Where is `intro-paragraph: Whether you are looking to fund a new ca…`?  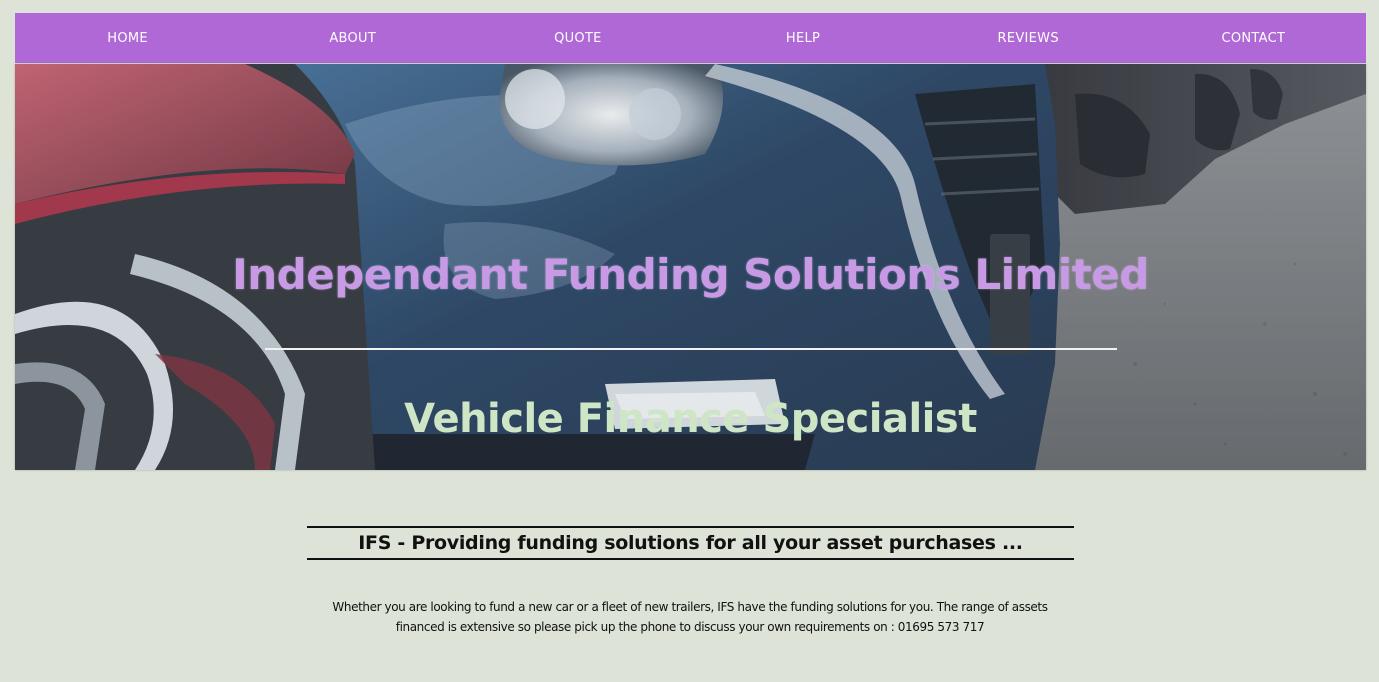
intro-paragraph: Whether you are looking to fund a new ca… is located at coordinates (690, 617).